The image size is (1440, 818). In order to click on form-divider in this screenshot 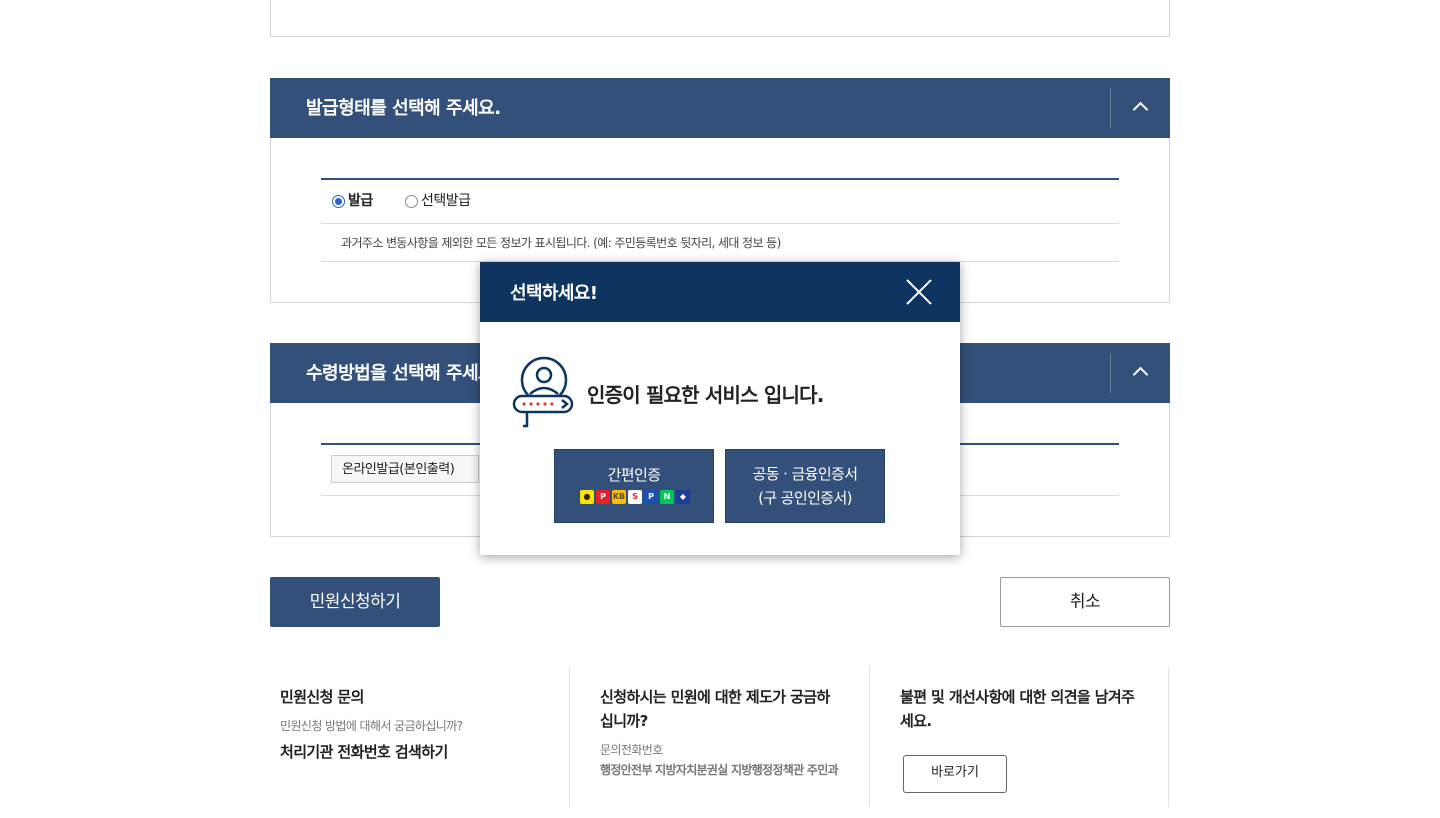, I will do `click(720, 223)`.